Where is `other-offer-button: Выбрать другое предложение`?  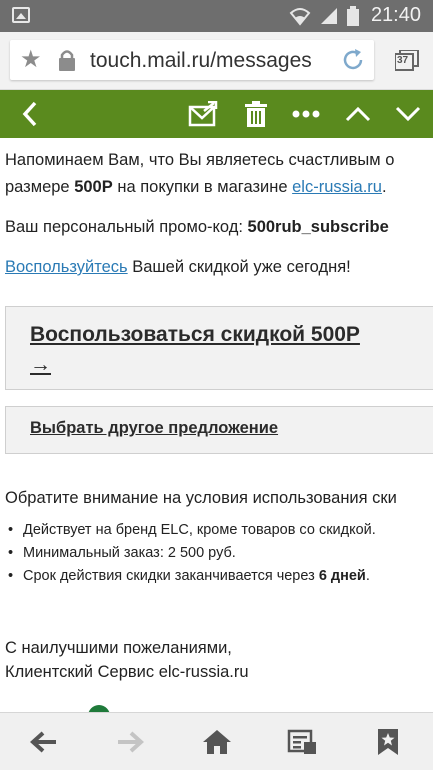
other-offer-button: Выбрать другое предложение is located at coordinates (219, 430).